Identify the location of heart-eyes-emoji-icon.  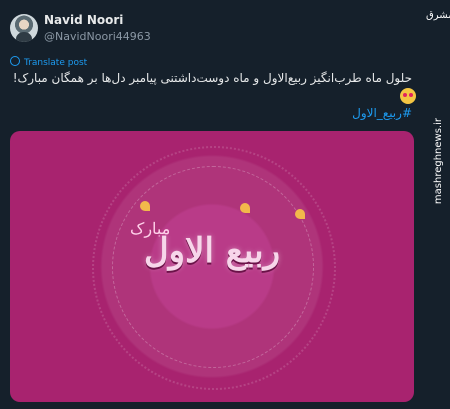
(408, 96).